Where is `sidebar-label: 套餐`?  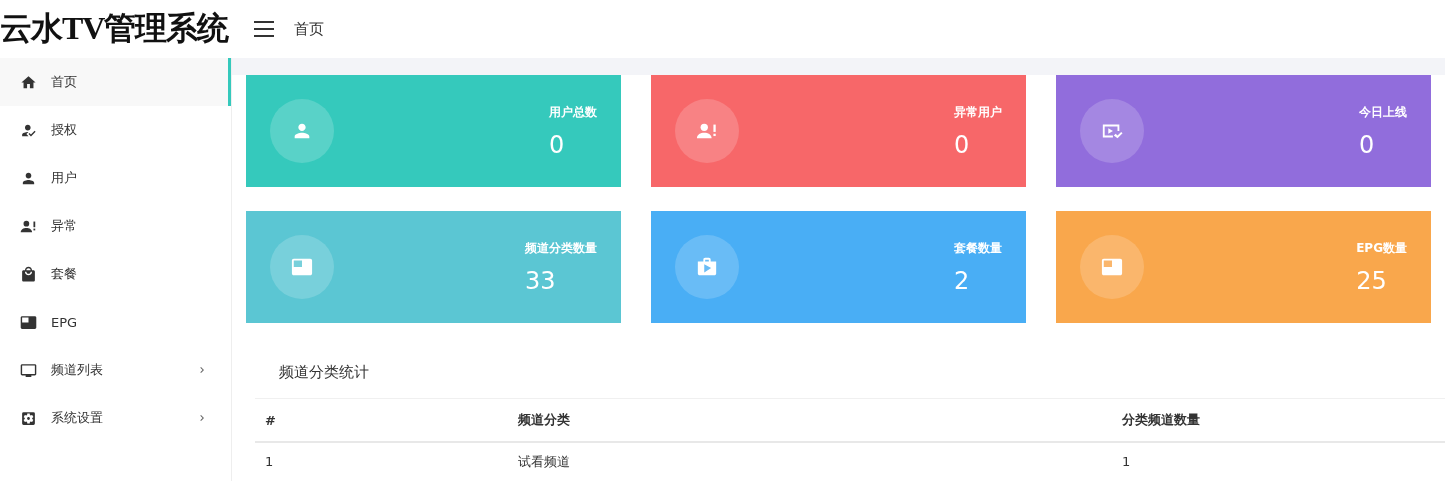
sidebar-label: 套餐 is located at coordinates (64, 274).